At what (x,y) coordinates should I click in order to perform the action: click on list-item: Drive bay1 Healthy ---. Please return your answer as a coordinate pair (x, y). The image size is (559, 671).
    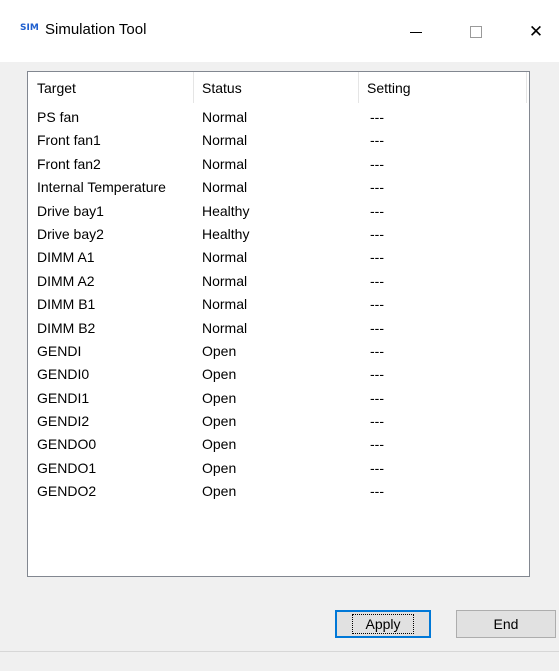
    Looking at the image, I should click on (278, 211).